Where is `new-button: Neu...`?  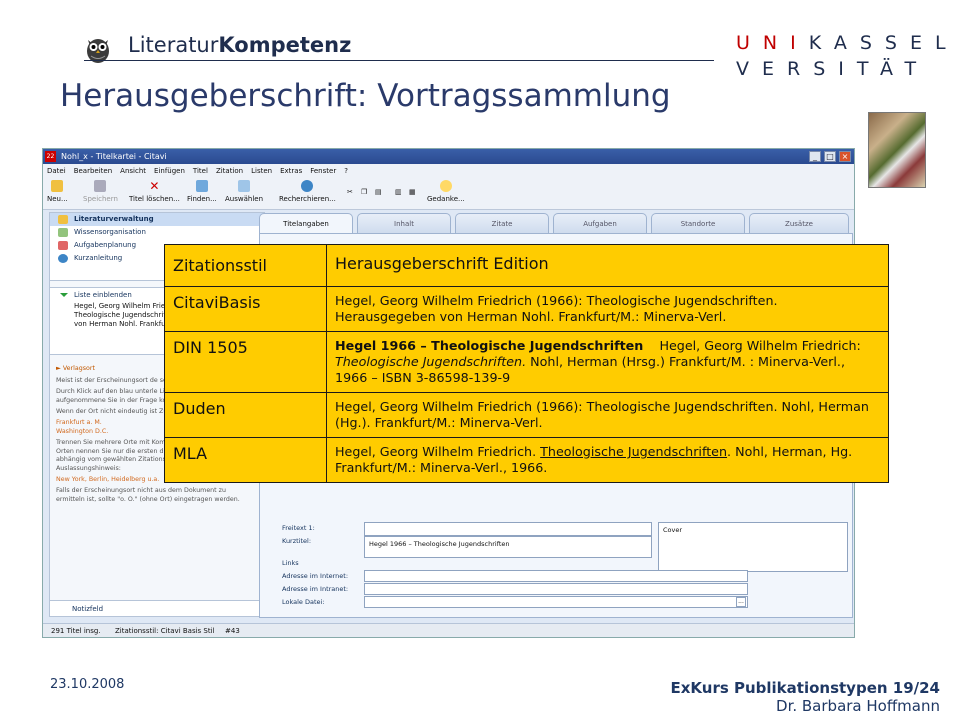 new-button: Neu... is located at coordinates (57, 191).